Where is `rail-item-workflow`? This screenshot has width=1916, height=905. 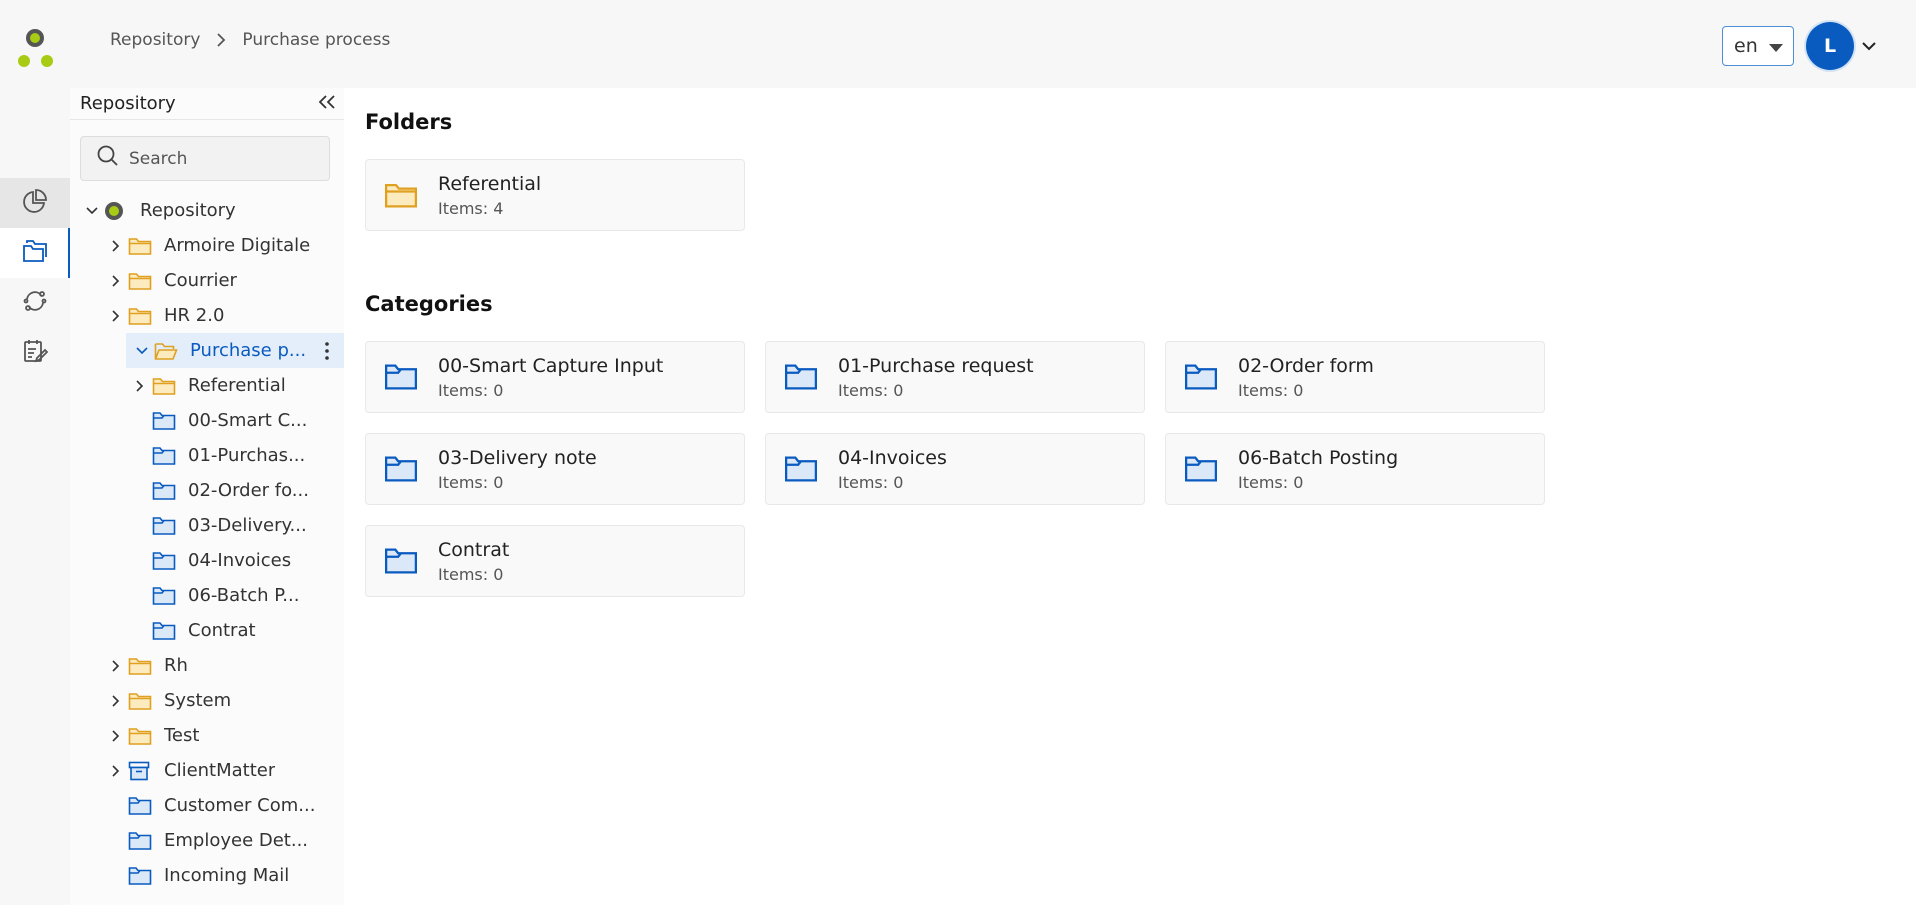
rail-item-workflow is located at coordinates (35, 303).